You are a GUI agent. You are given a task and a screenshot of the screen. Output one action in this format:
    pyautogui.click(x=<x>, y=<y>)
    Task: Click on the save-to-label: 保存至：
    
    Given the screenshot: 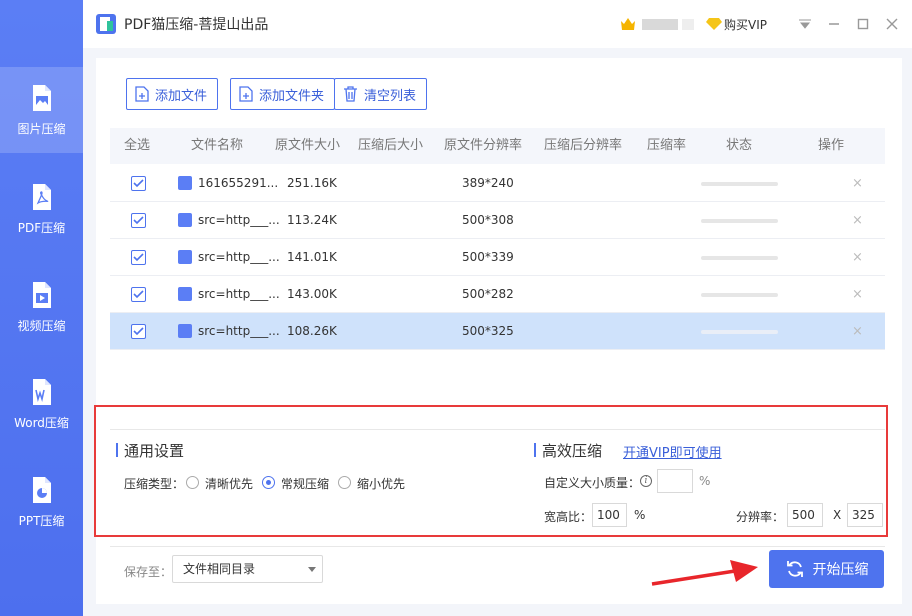 What is the action you would take?
    pyautogui.click(x=148, y=572)
    